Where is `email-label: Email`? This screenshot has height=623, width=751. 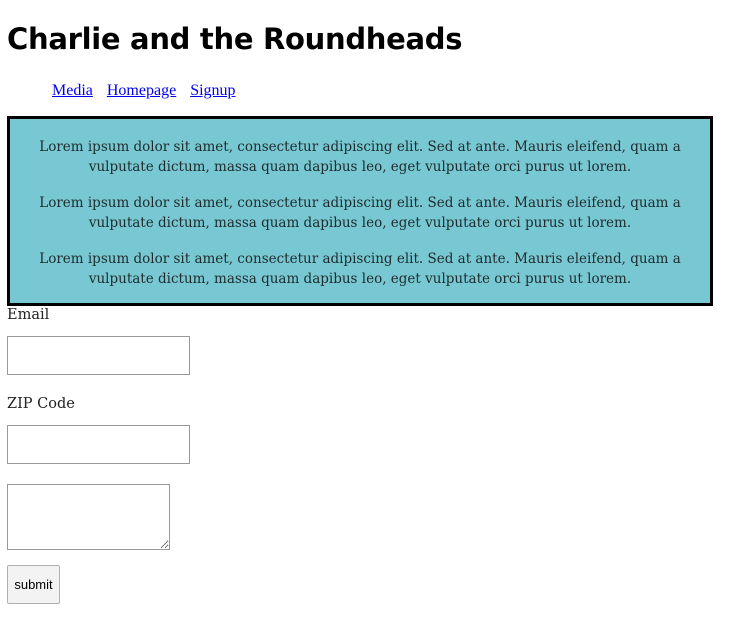 email-label: Email is located at coordinates (28, 315).